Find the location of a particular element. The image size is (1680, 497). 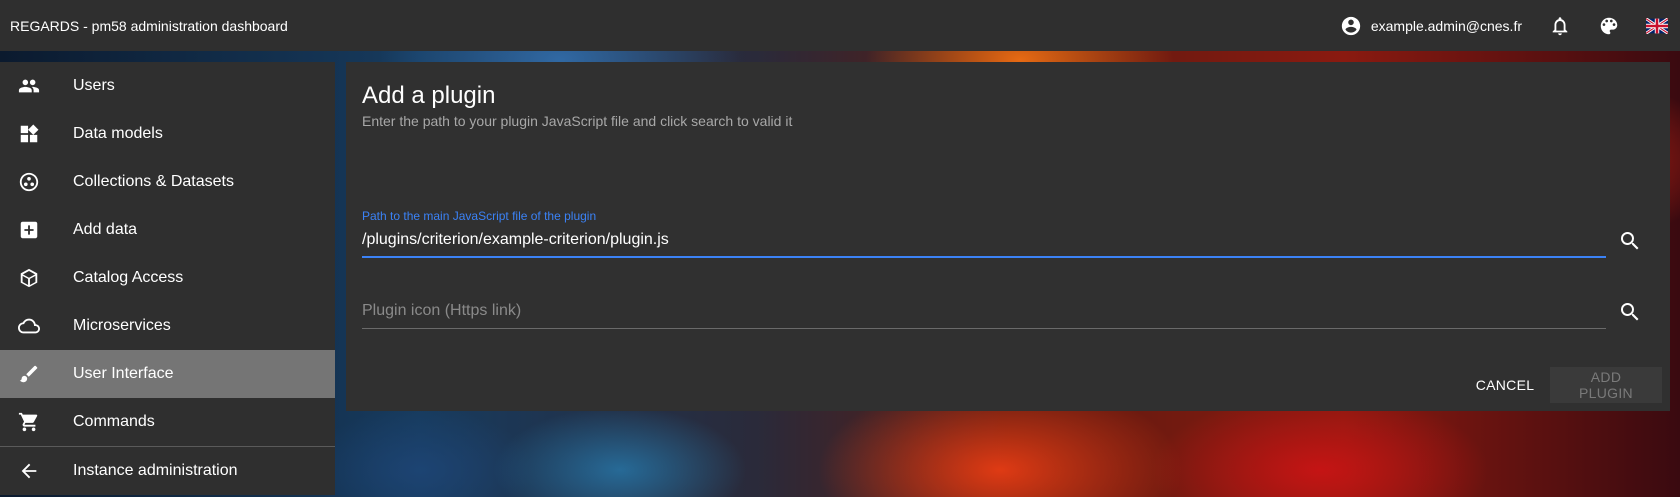

plugin-icon-field is located at coordinates (984, 314).